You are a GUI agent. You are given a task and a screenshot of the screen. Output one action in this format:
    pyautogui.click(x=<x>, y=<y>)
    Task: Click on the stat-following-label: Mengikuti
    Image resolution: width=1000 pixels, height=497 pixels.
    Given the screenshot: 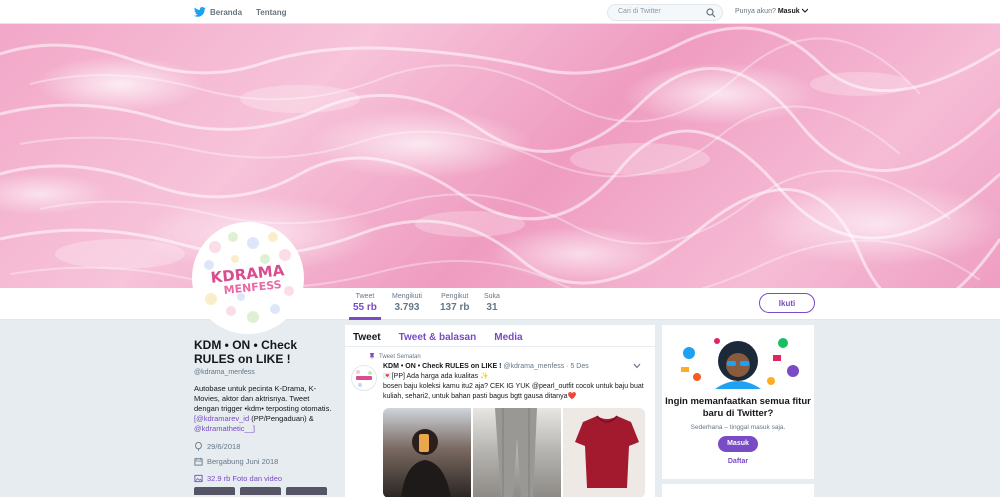 What is the action you would take?
    pyautogui.click(x=407, y=296)
    